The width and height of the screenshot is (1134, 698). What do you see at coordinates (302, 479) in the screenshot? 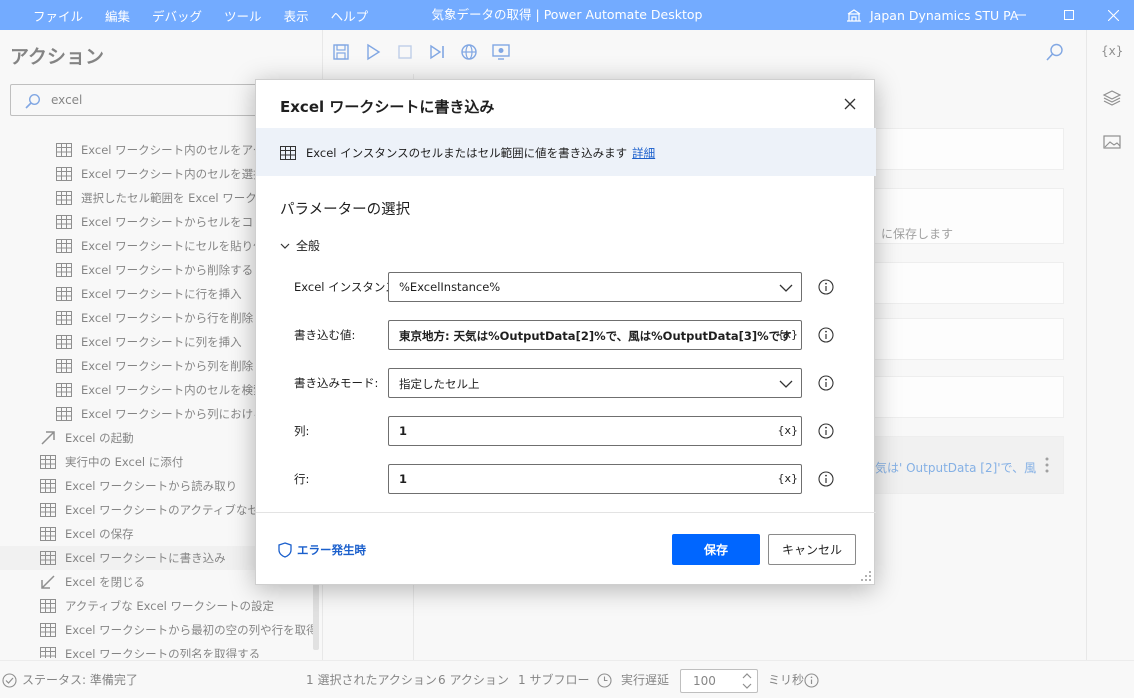
I see `row-label: 行:` at bounding box center [302, 479].